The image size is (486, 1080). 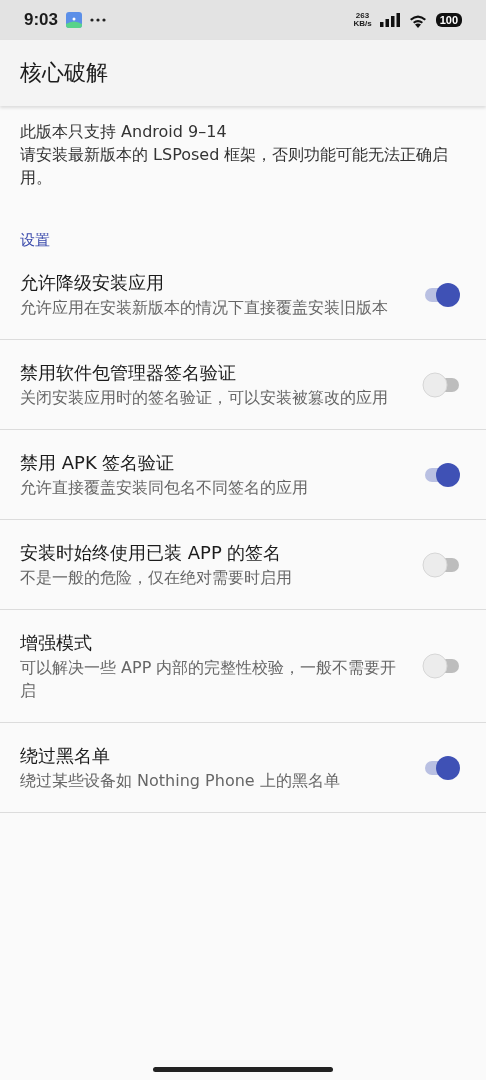 I want to click on setting-title: 禁用软件包管理器签名验证, so click(x=128, y=373).